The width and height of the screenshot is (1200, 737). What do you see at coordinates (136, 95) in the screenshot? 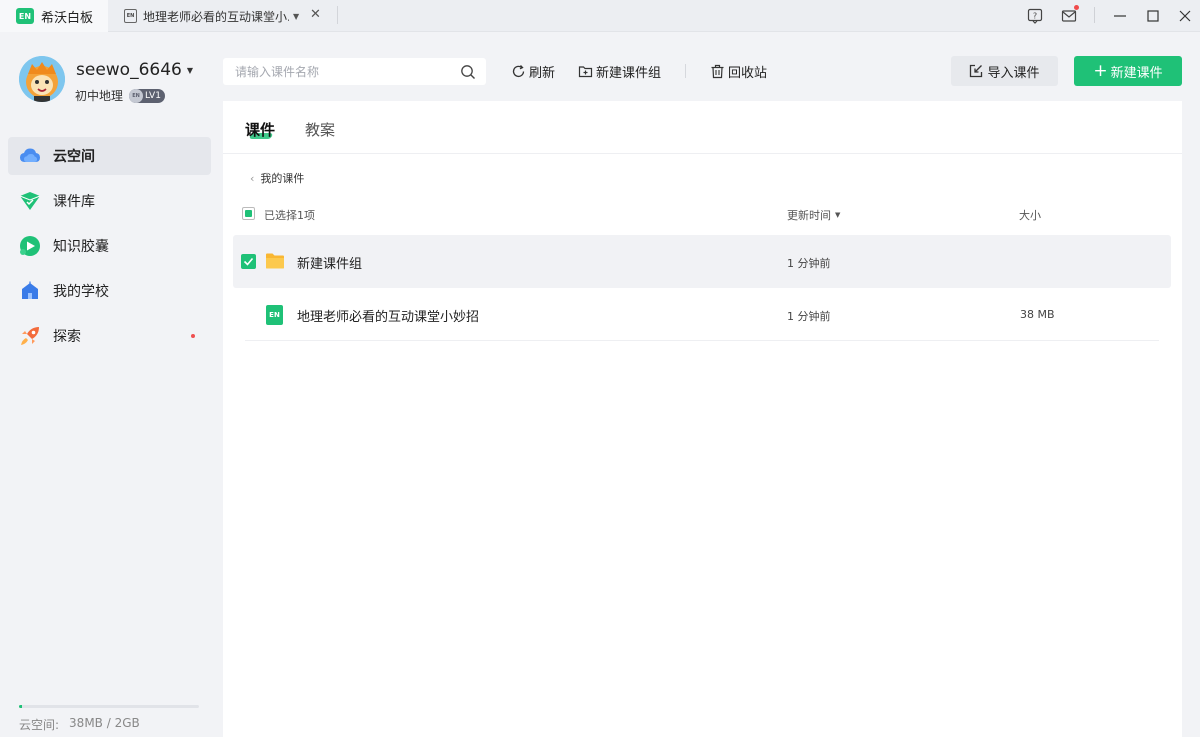
I see `level-badge-icon: EN` at bounding box center [136, 95].